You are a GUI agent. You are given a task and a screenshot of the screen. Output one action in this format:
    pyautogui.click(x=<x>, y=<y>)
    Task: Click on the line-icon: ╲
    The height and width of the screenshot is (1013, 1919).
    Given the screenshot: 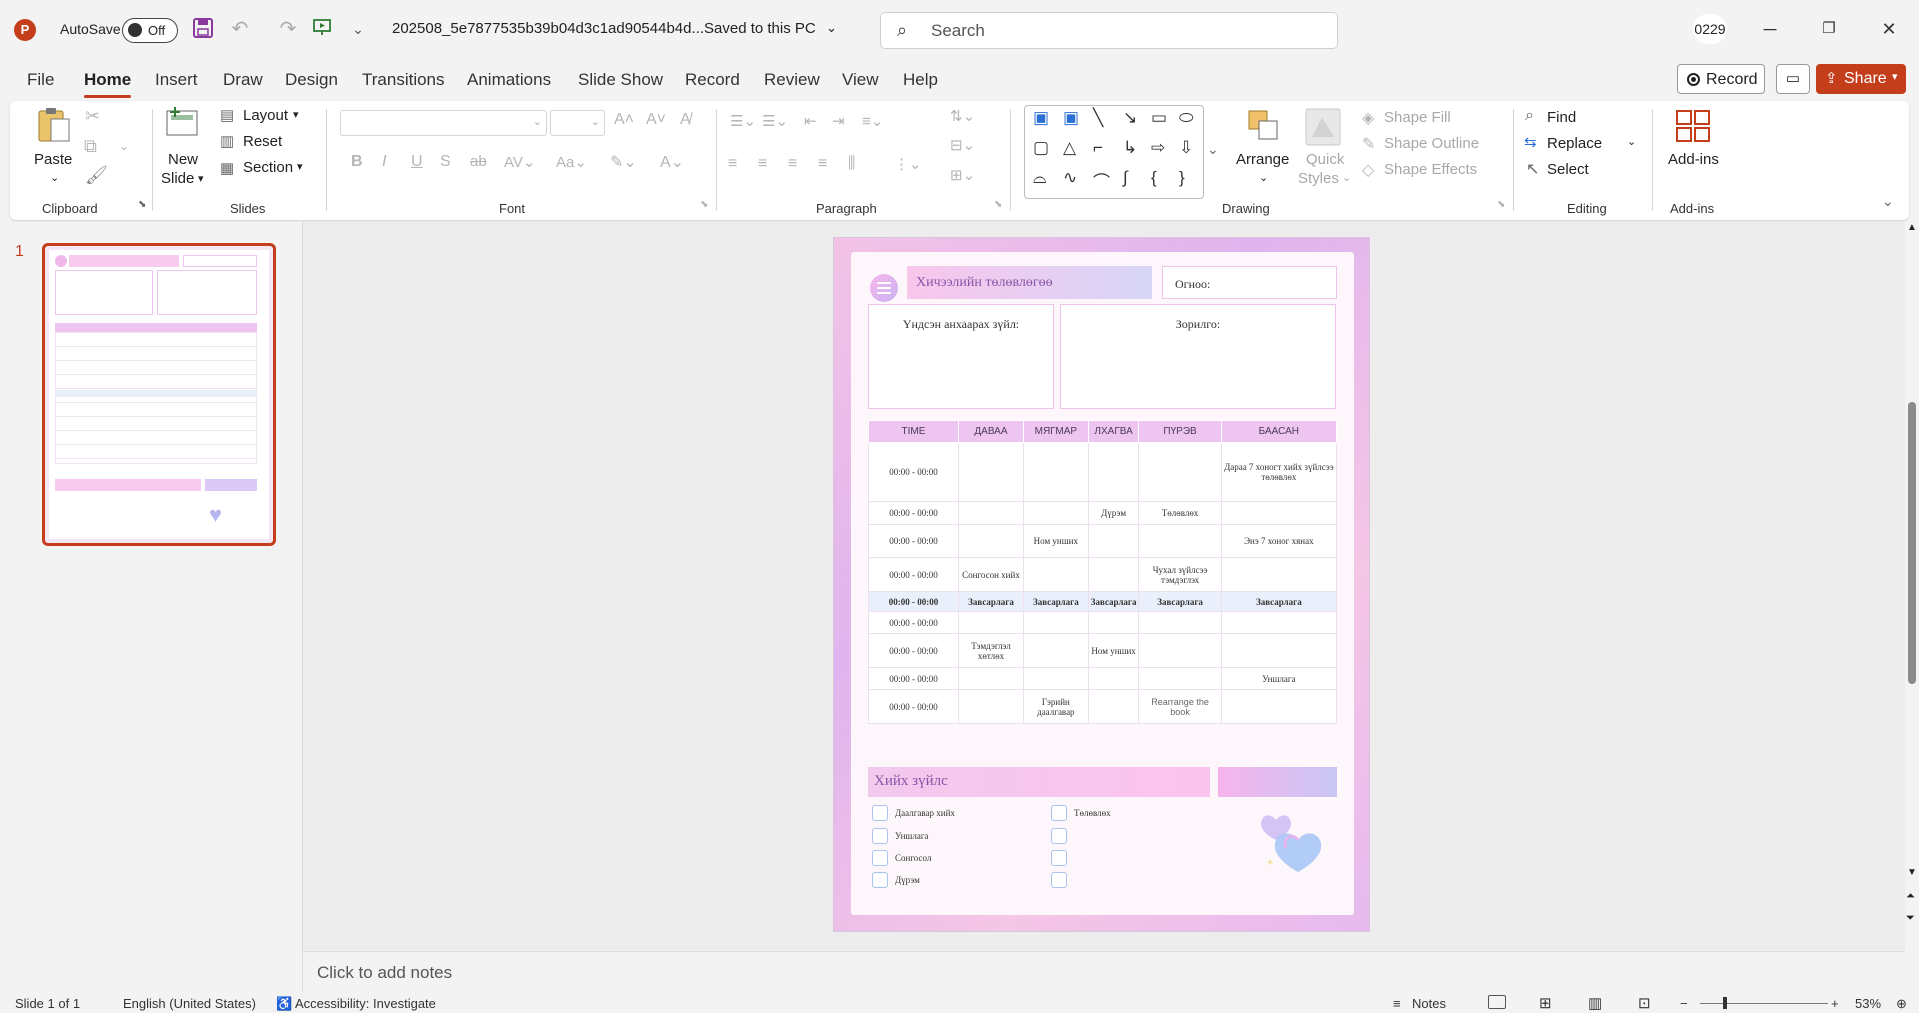 What is the action you would take?
    pyautogui.click(x=1098, y=118)
    